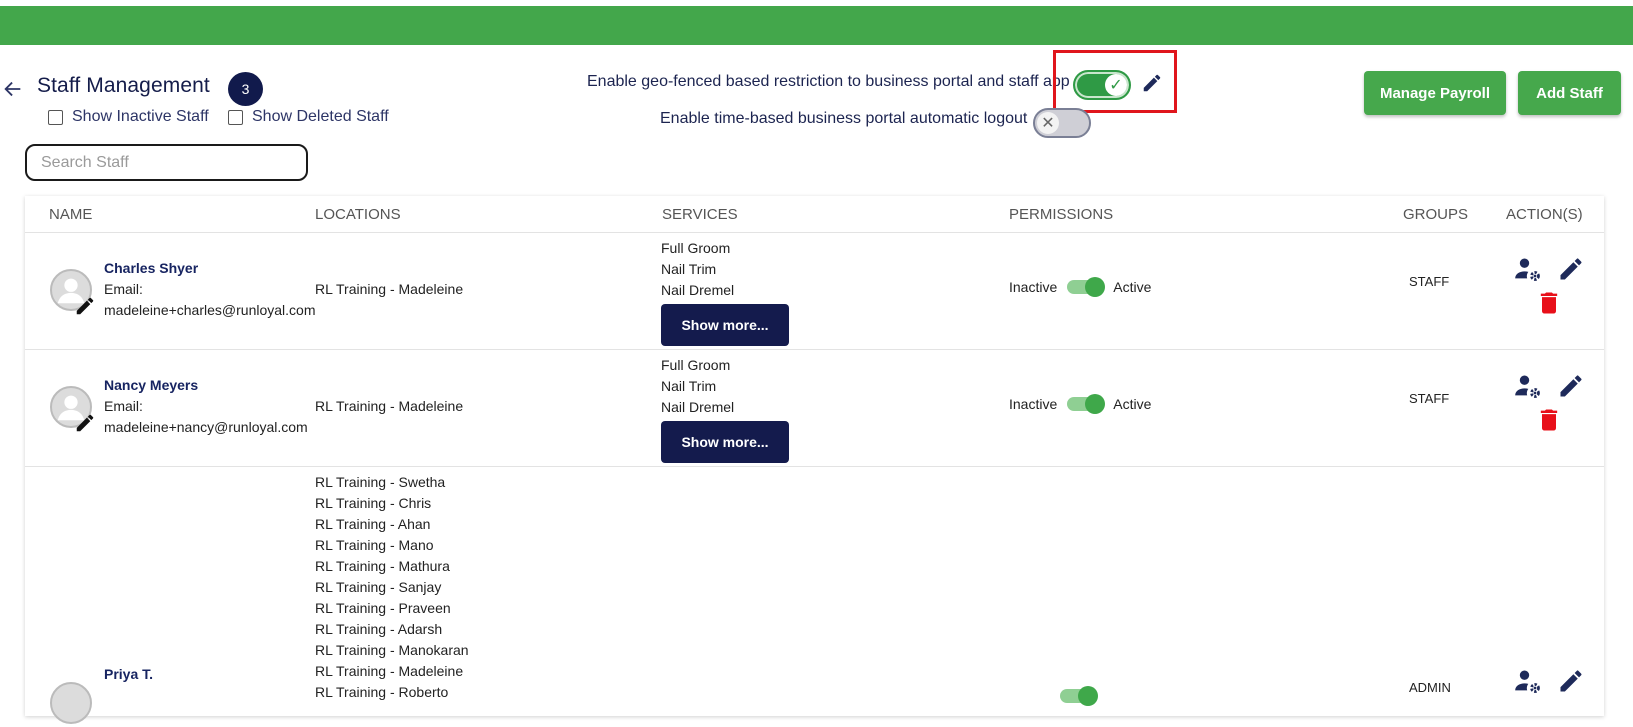 The height and width of the screenshot is (727, 1633). I want to click on show-inactive-label: Show Inactive Staff, so click(140, 116).